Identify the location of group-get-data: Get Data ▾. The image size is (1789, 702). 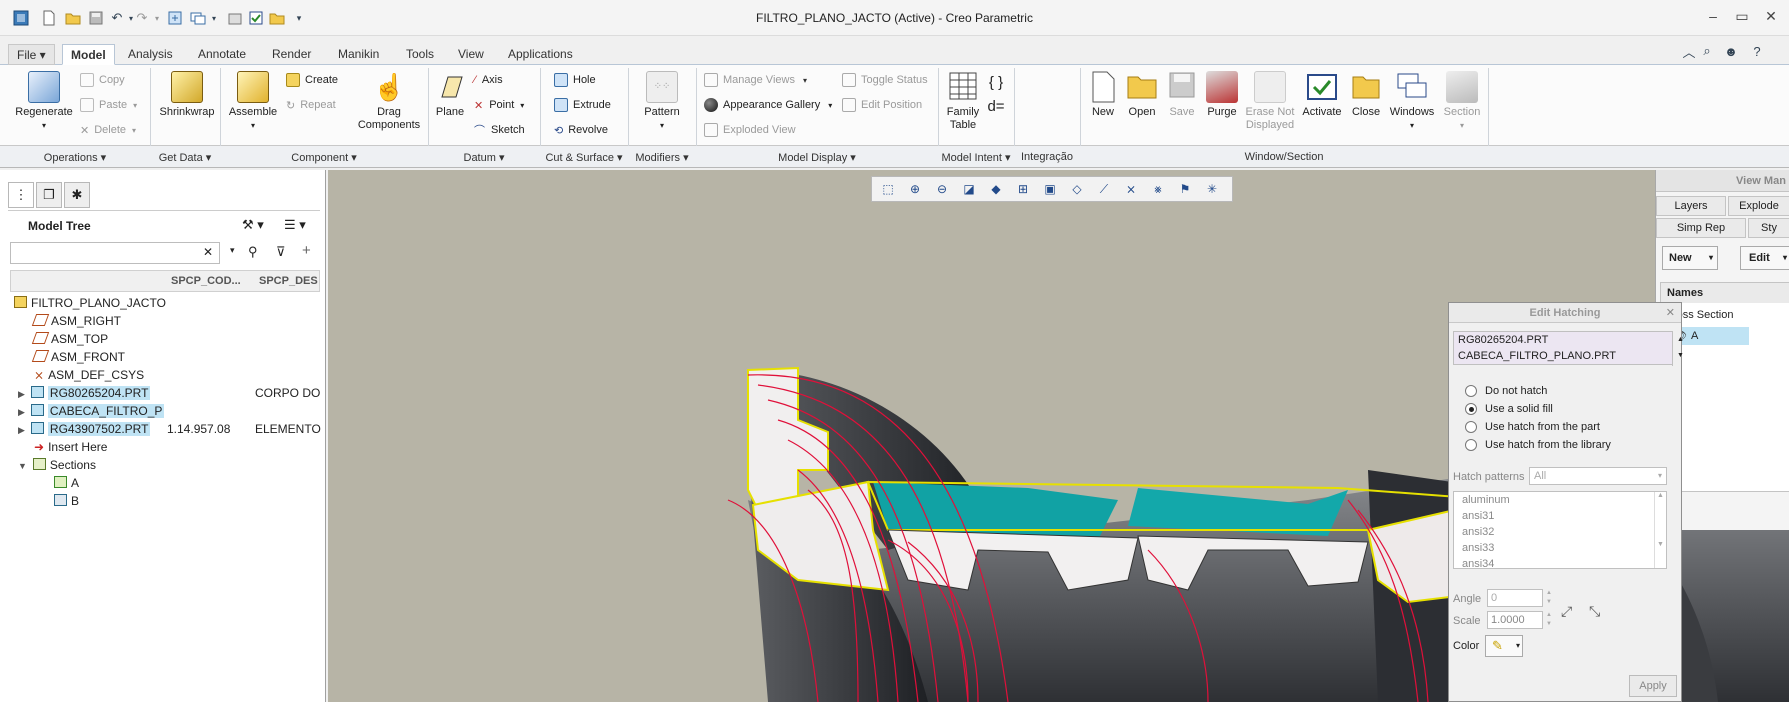
(185, 157).